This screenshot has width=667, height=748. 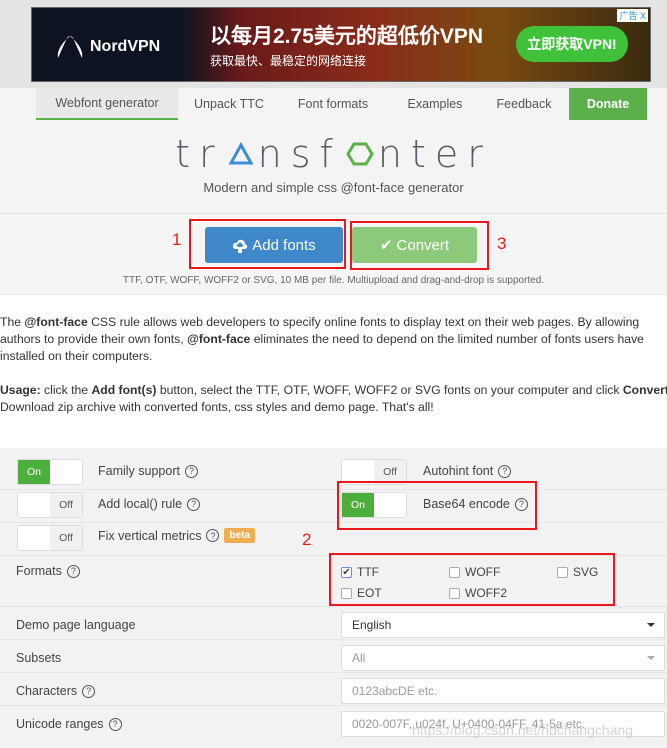 What do you see at coordinates (503, 658) in the screenshot?
I see `subsets-select: All` at bounding box center [503, 658].